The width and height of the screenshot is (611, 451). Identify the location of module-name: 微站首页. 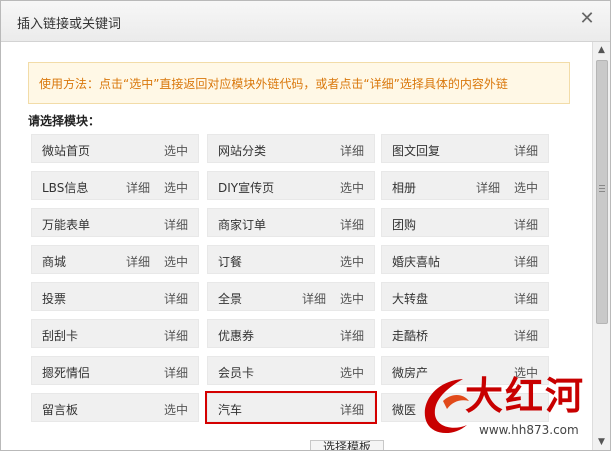
(66, 151).